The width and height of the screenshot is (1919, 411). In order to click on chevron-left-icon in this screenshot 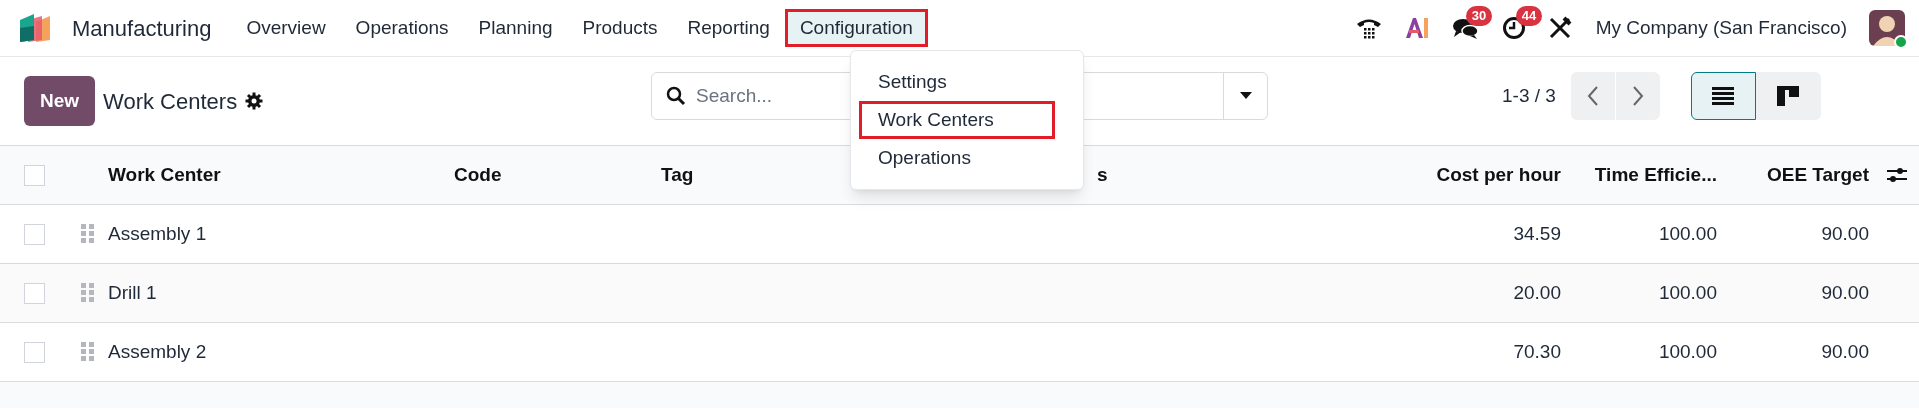, I will do `click(1592, 96)`.